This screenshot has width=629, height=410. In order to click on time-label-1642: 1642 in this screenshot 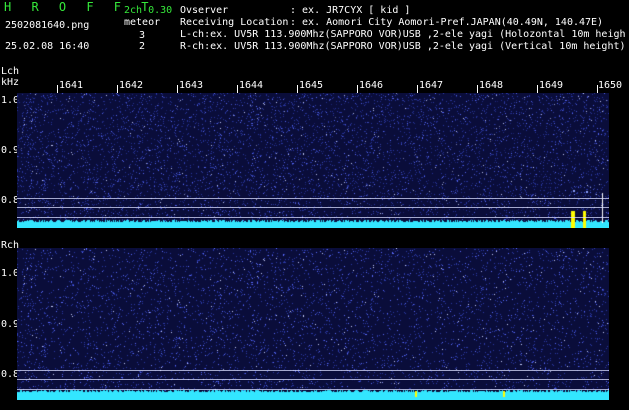, I will do `click(131, 85)`.